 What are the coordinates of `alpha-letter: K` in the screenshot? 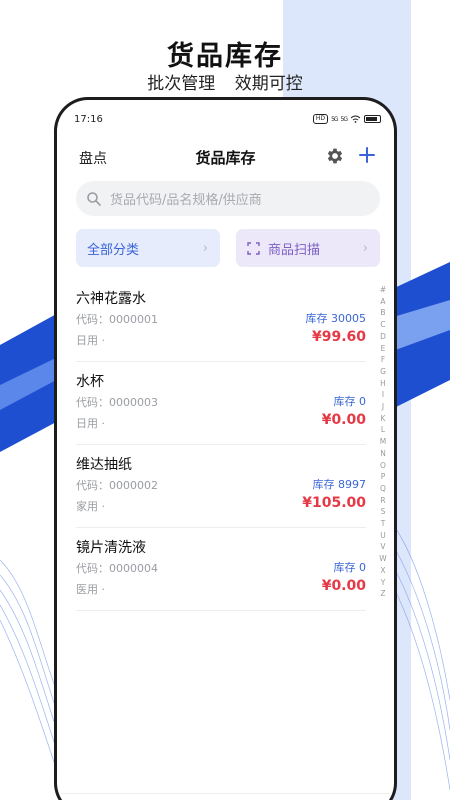 It's located at (383, 419).